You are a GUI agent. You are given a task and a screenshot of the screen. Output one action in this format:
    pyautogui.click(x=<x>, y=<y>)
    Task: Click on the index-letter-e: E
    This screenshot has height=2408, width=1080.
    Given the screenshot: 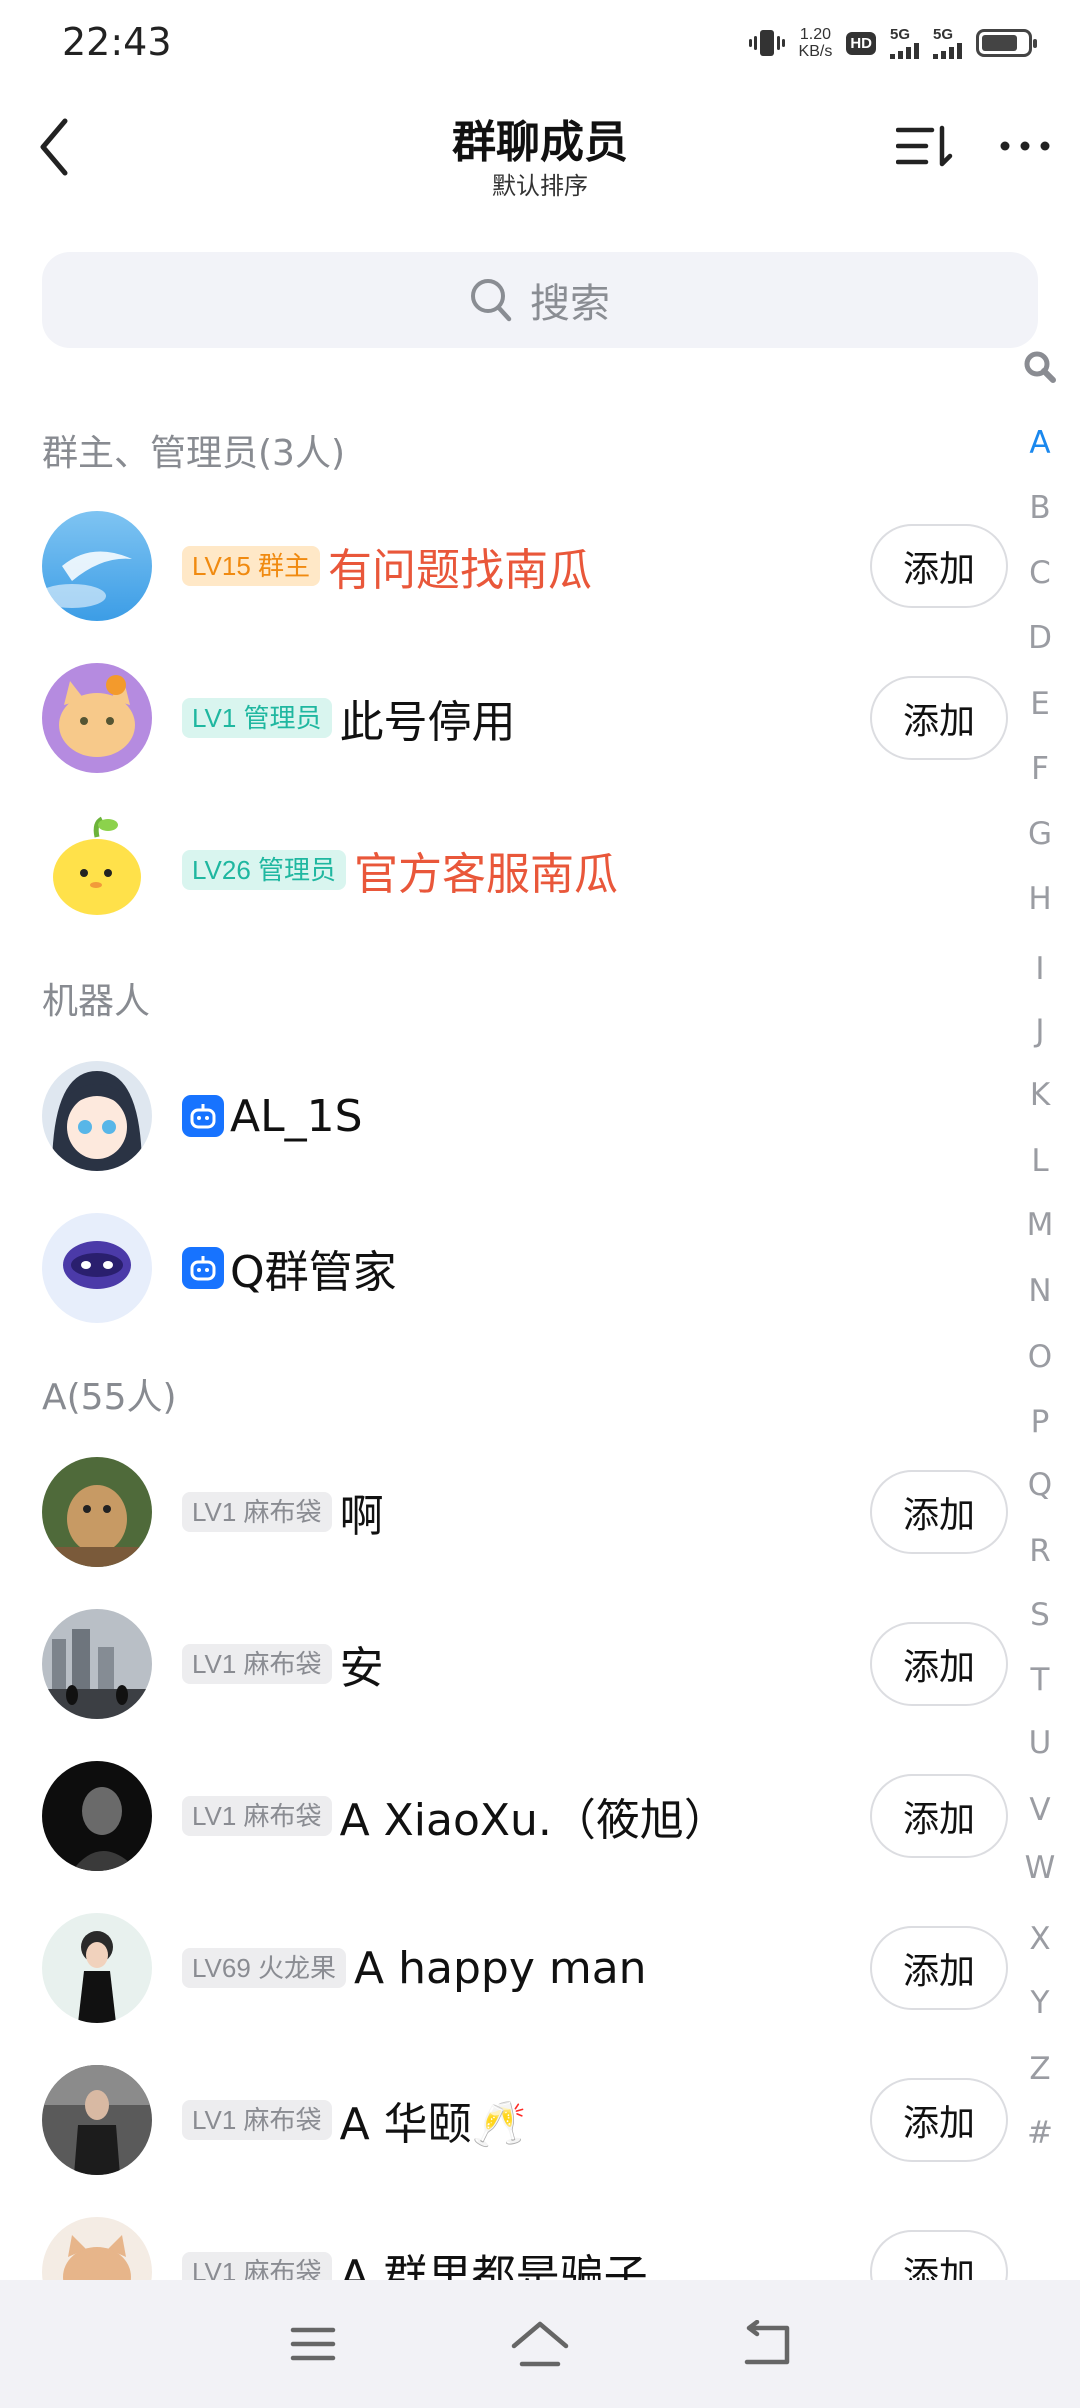 What is the action you would take?
    pyautogui.click(x=1040, y=704)
    